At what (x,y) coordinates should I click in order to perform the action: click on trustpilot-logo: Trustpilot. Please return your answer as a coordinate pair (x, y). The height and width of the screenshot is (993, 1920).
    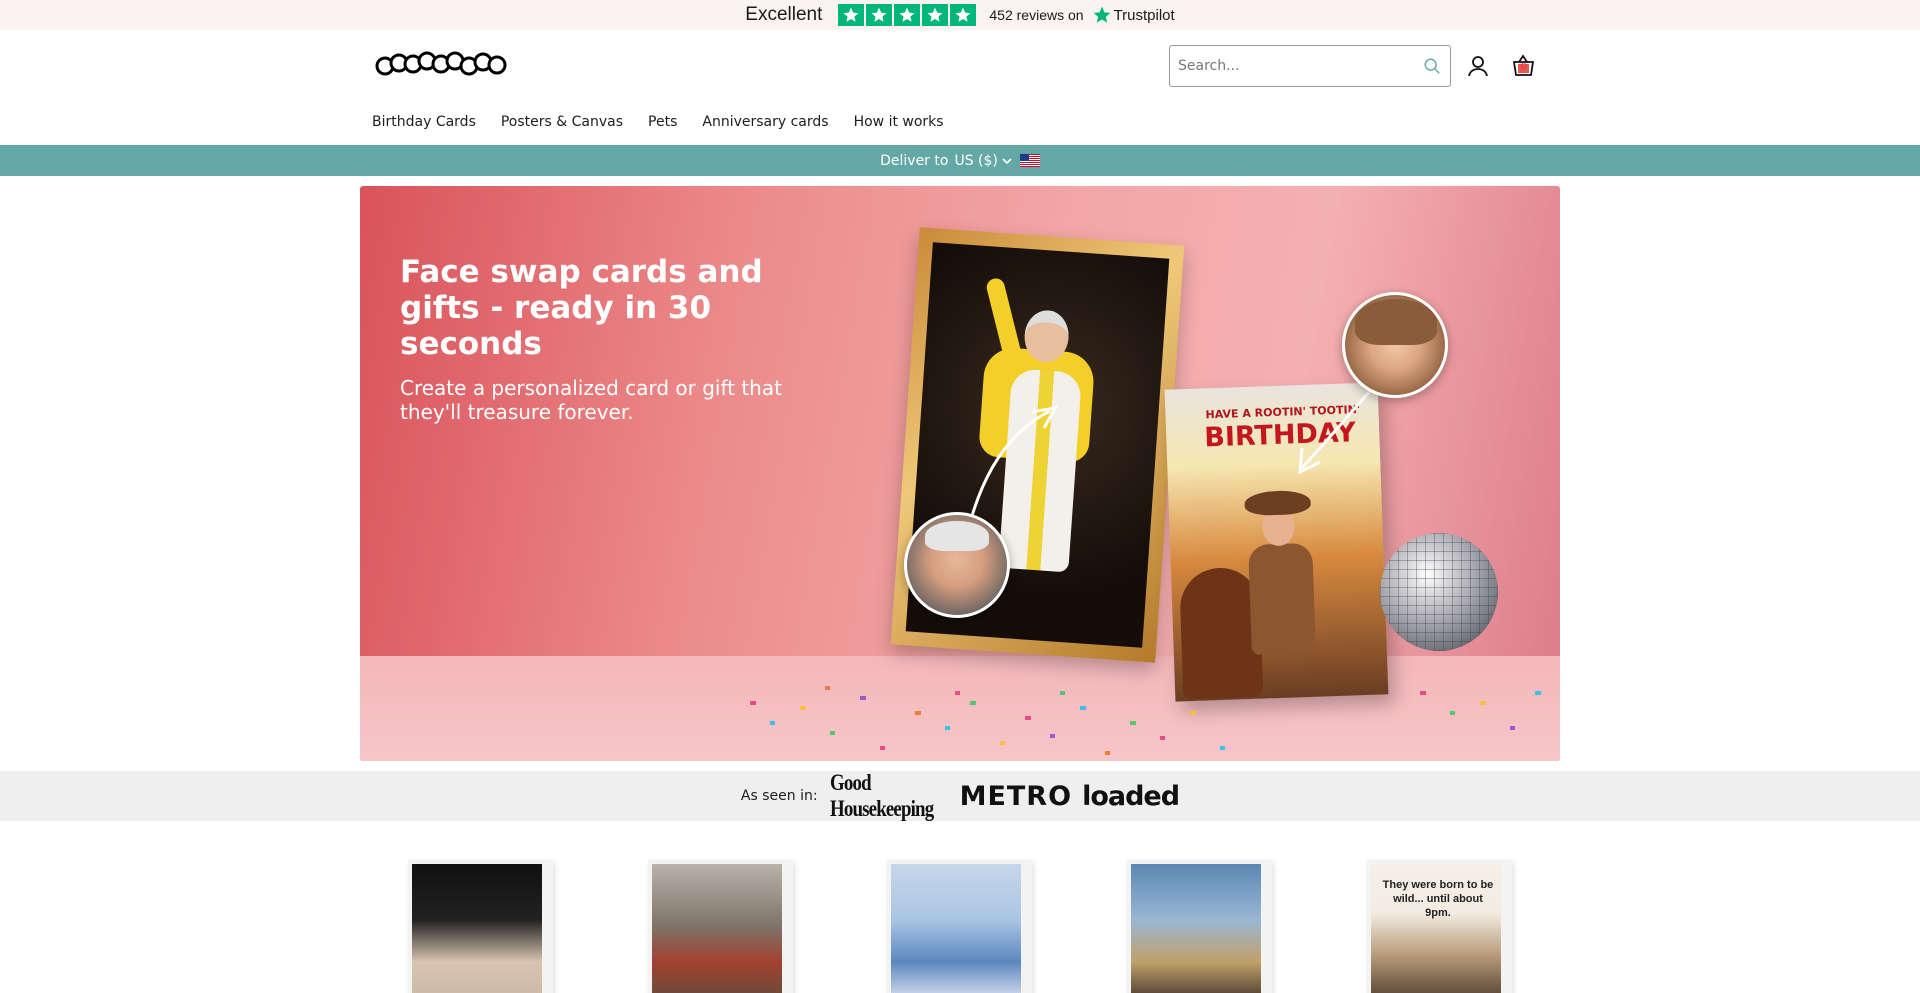
    Looking at the image, I should click on (1133, 15).